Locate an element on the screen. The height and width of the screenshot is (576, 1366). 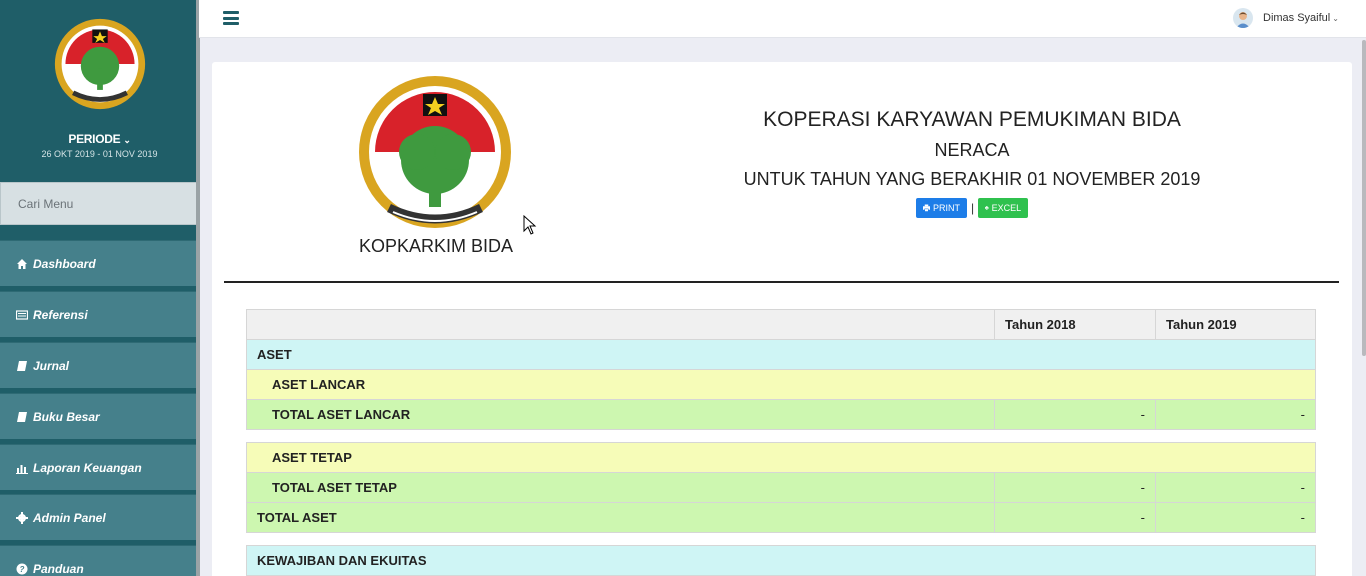
table-row: TOTAL ASET - - is located at coordinates (781, 517).